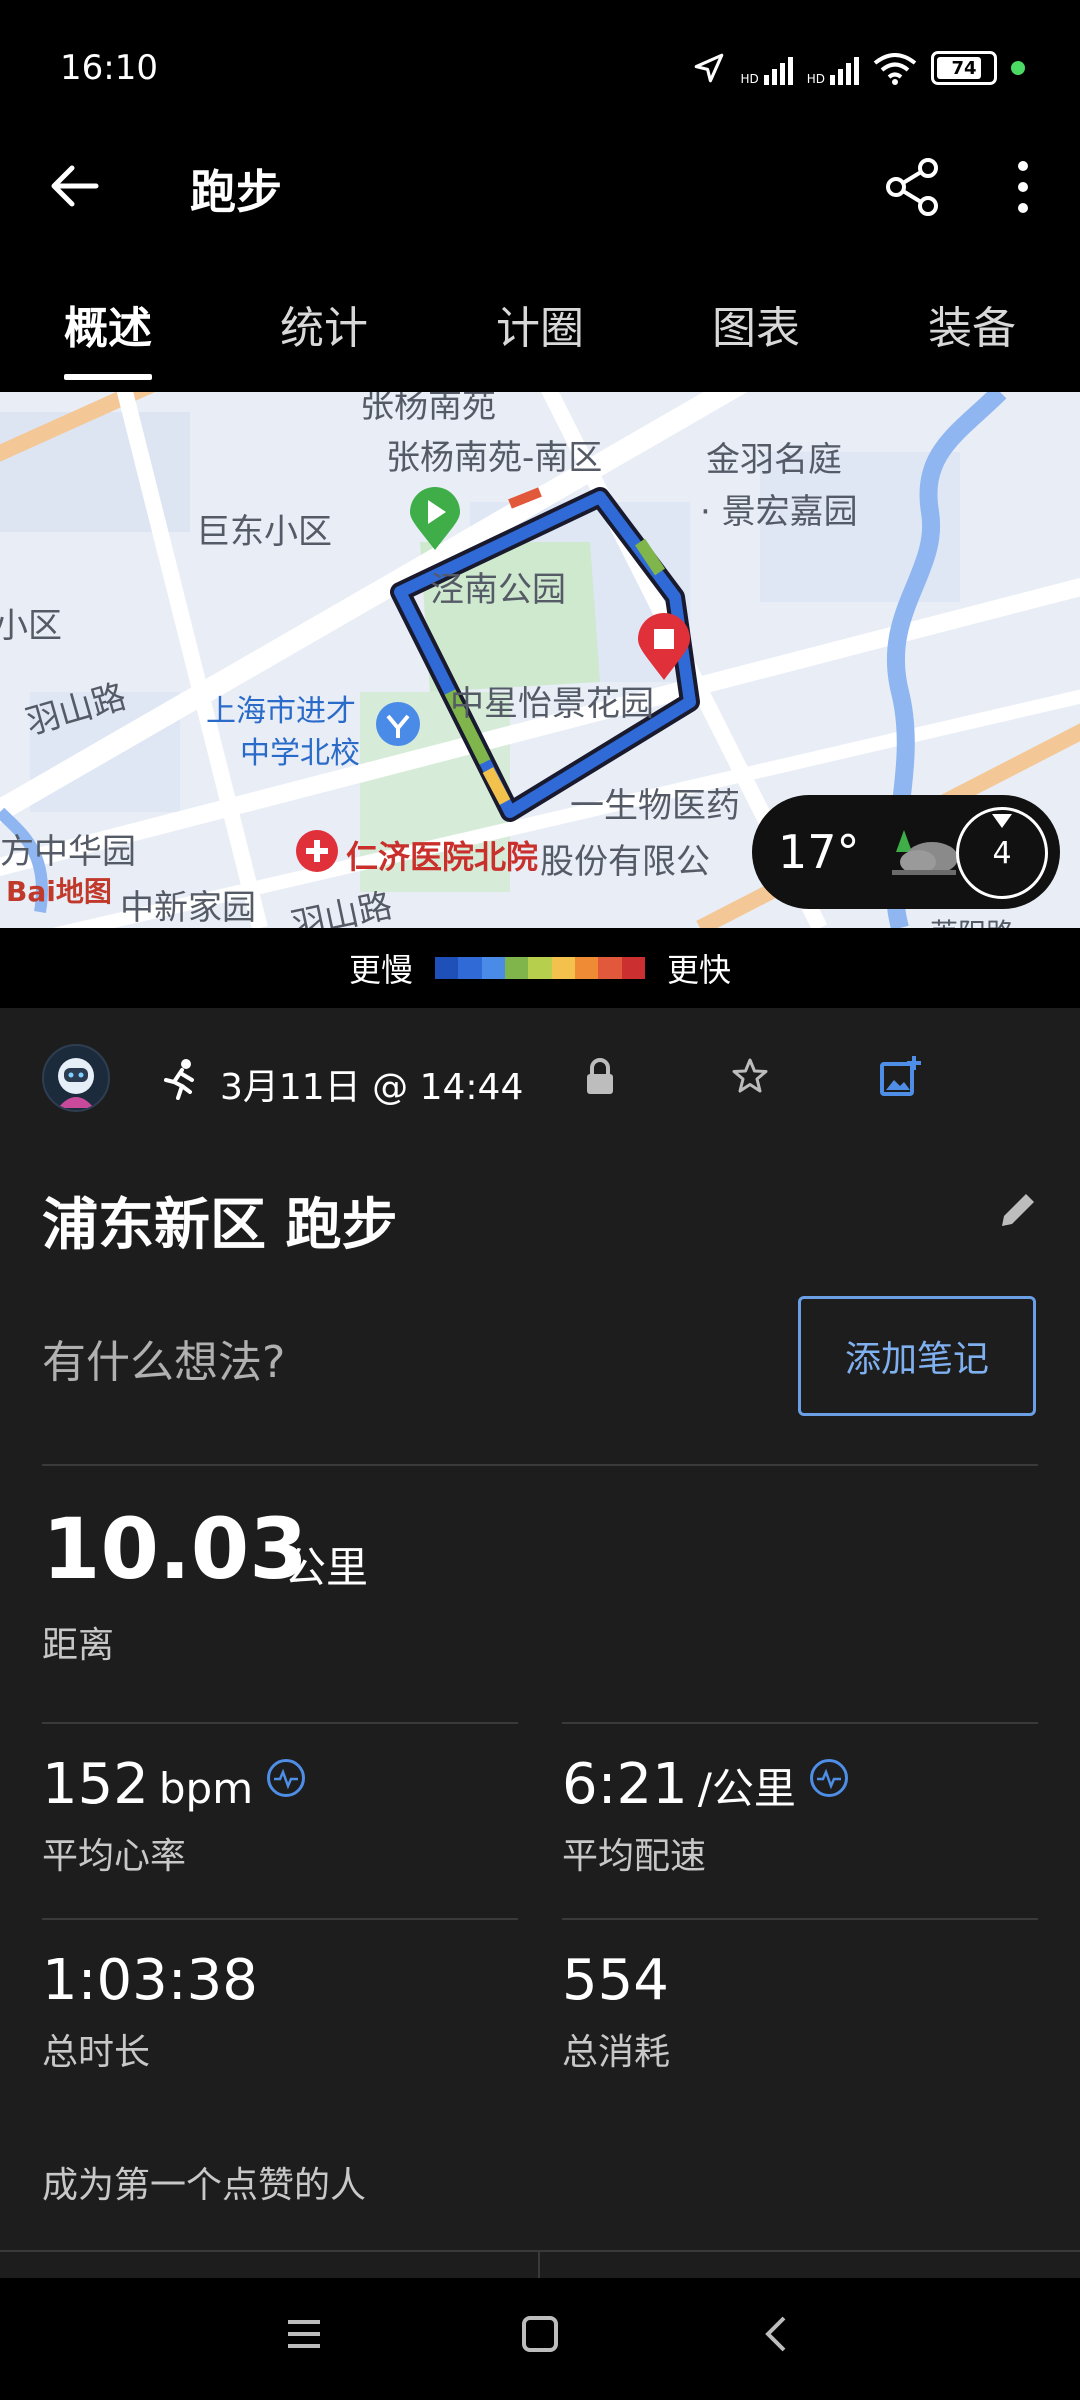 This screenshot has width=1080, height=2400. Describe the element at coordinates (779, 512) in the screenshot. I see `map-label: · 景宏嘉园` at that location.